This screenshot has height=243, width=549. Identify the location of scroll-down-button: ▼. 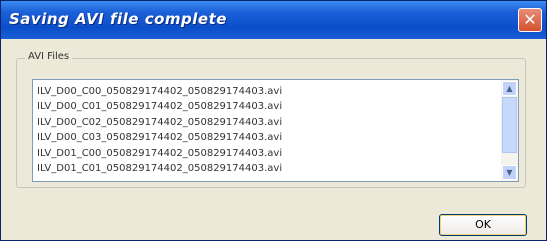
(509, 172).